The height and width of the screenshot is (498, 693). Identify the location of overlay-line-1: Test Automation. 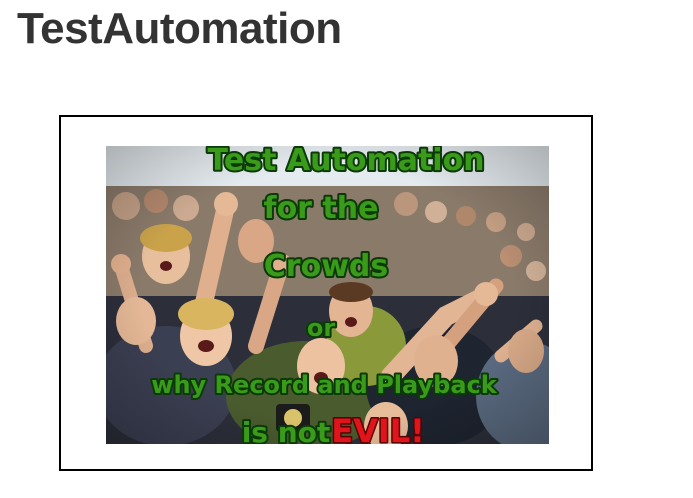
(345, 162).